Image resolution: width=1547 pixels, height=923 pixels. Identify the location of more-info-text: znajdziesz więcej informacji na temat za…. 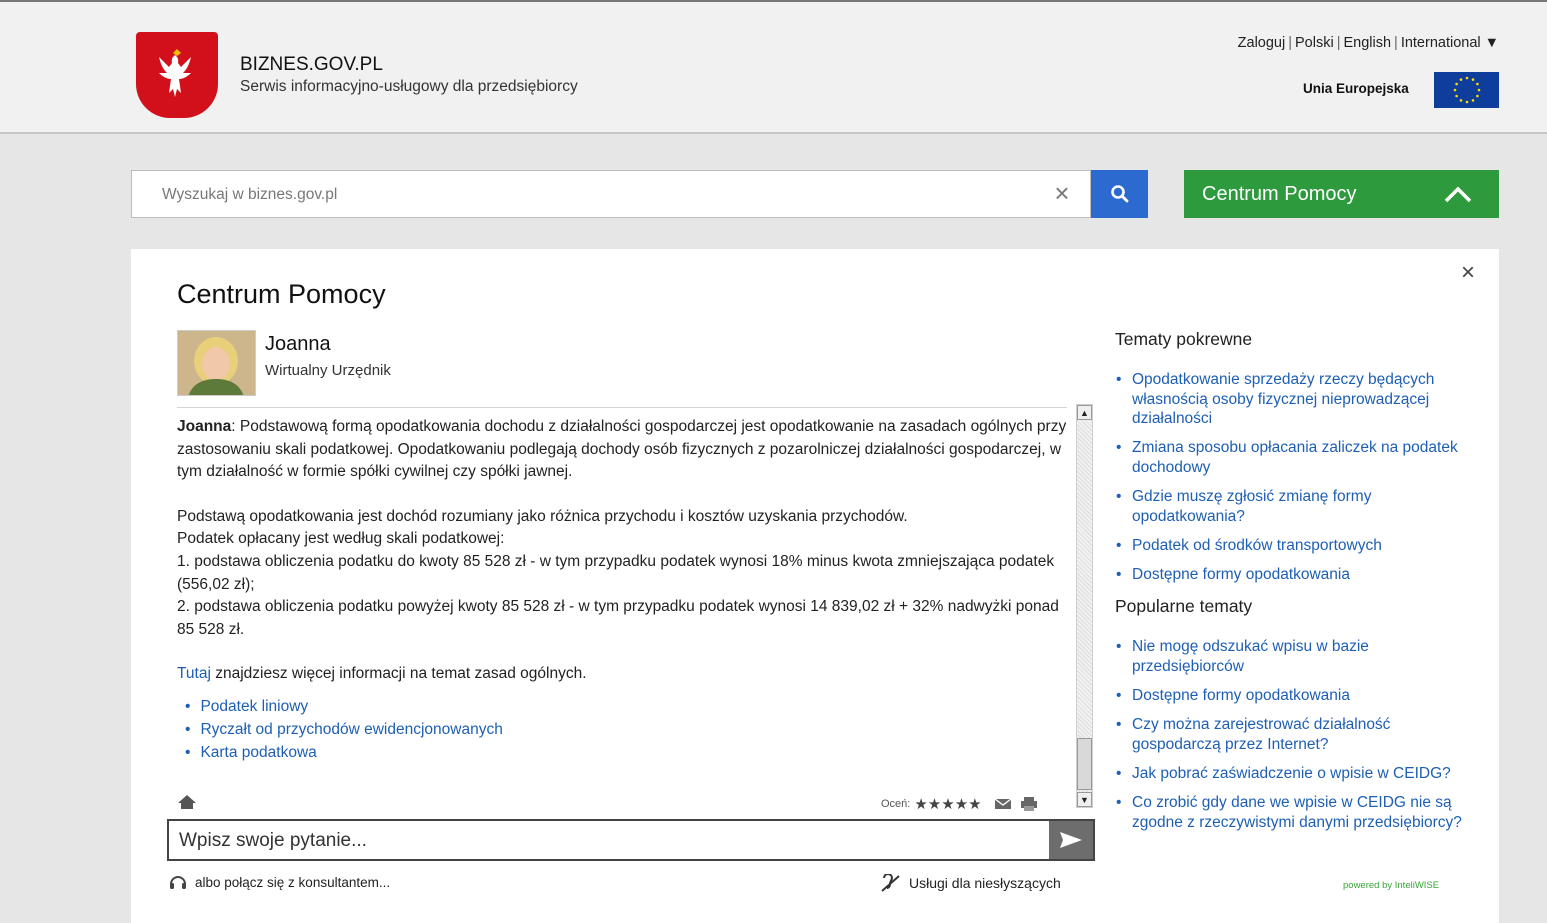
(398, 674).